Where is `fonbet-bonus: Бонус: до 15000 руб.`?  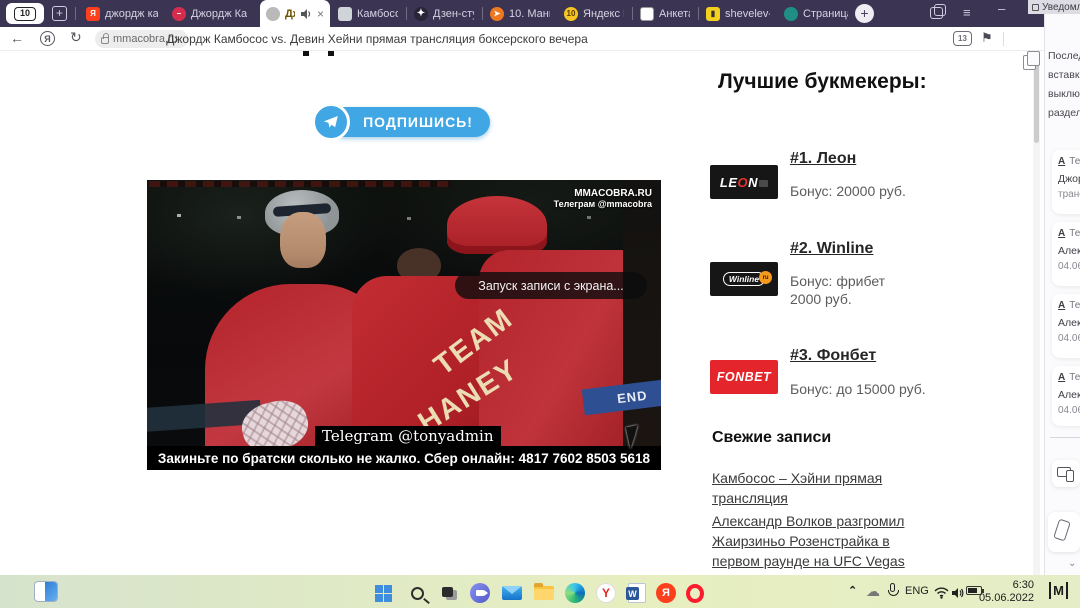
fonbet-bonus: Бонус: до 15000 руб. is located at coordinates (858, 389).